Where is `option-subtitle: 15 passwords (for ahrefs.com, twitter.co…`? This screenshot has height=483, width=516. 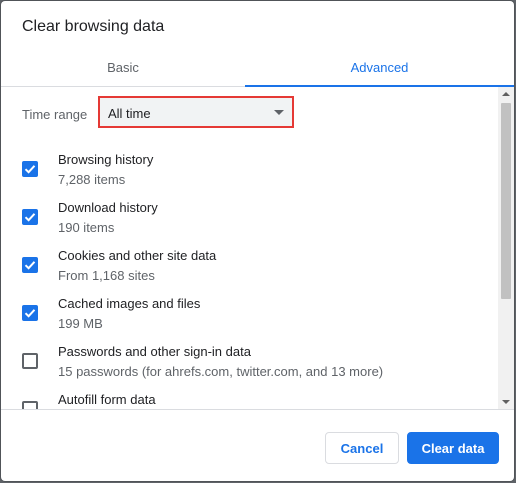 option-subtitle: 15 passwords (for ahrefs.com, twitter.co… is located at coordinates (221, 371).